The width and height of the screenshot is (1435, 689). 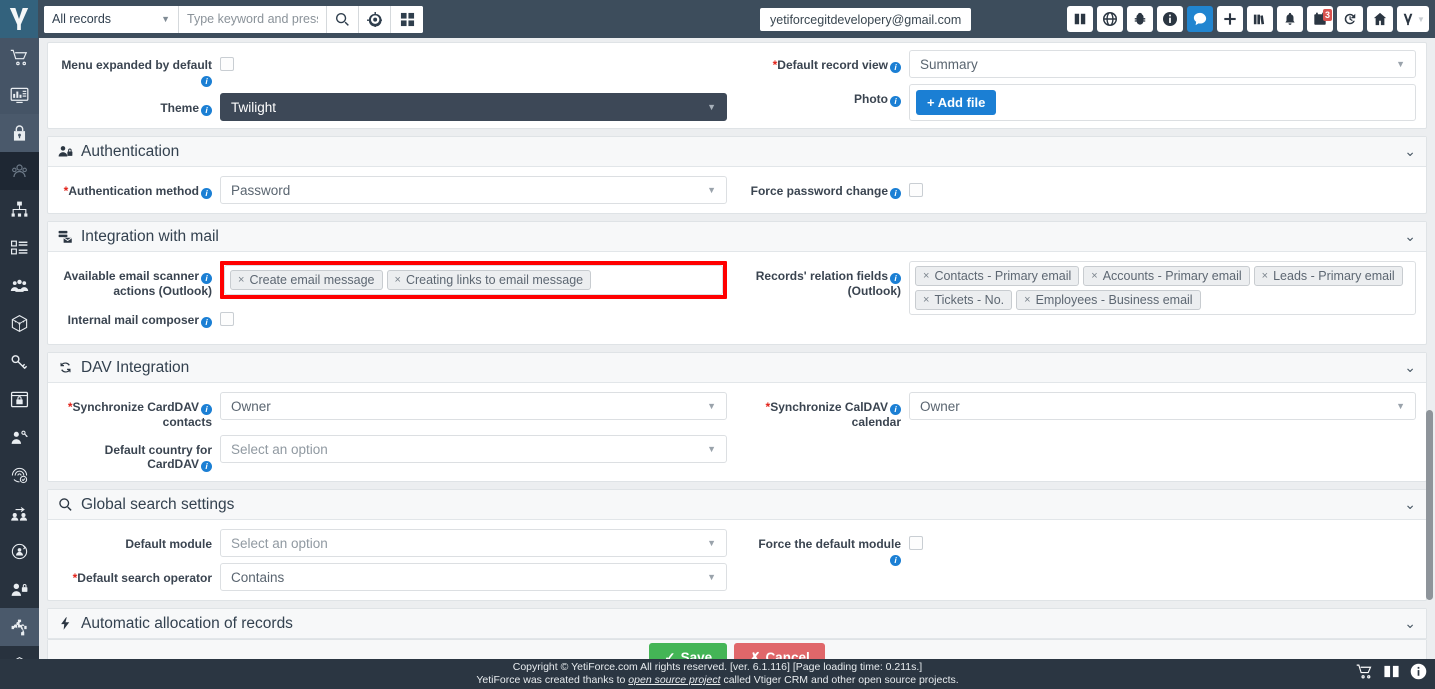 What do you see at coordinates (1080, 19) in the screenshot?
I see `book-icon-button` at bounding box center [1080, 19].